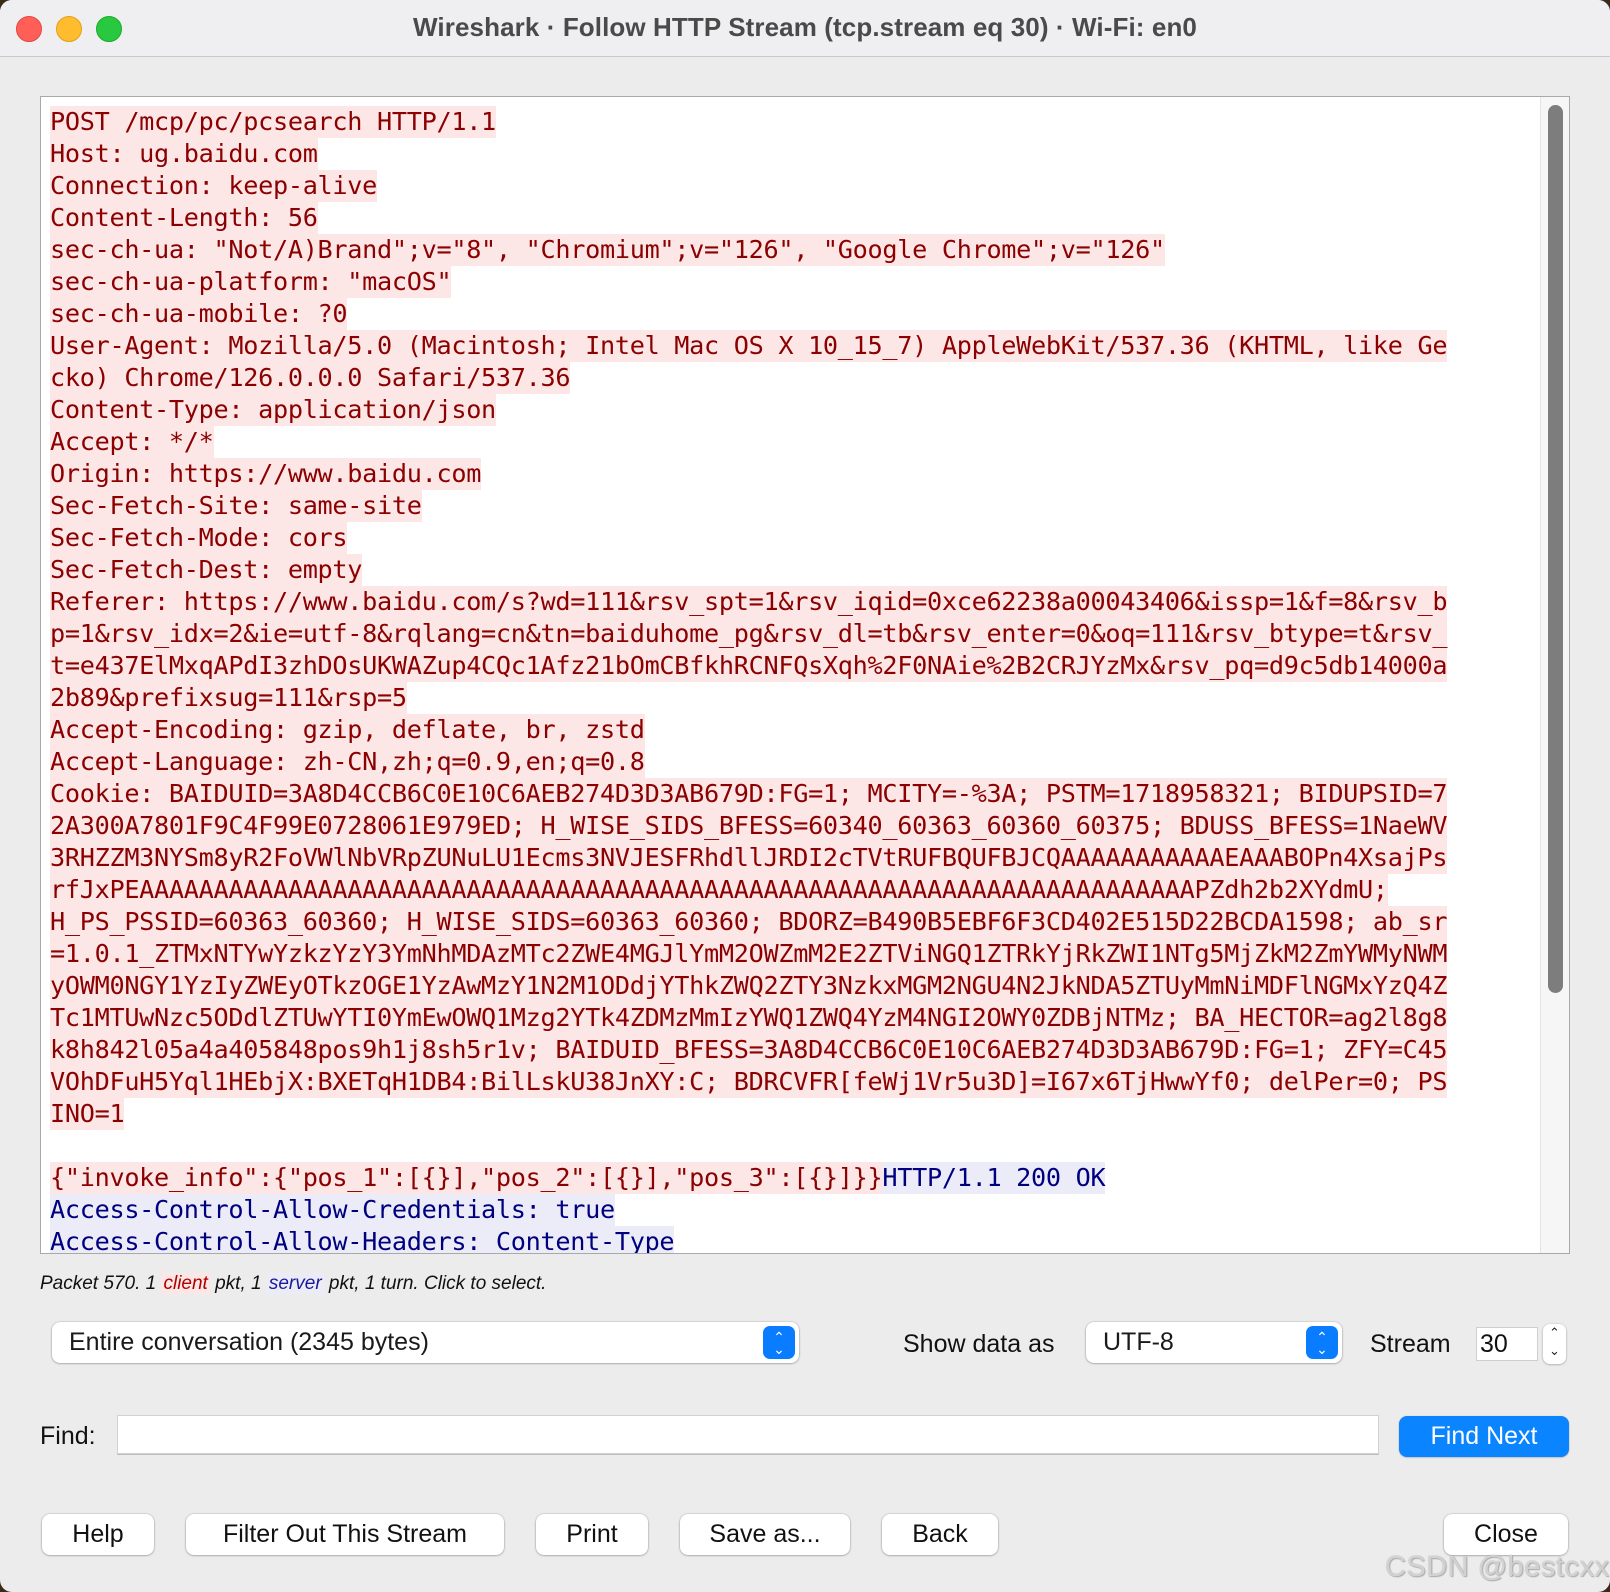 This screenshot has width=1610, height=1592. I want to click on client-data-segment: Accept-Encoding: gzip, deflate, br, zstd, so click(347, 730).